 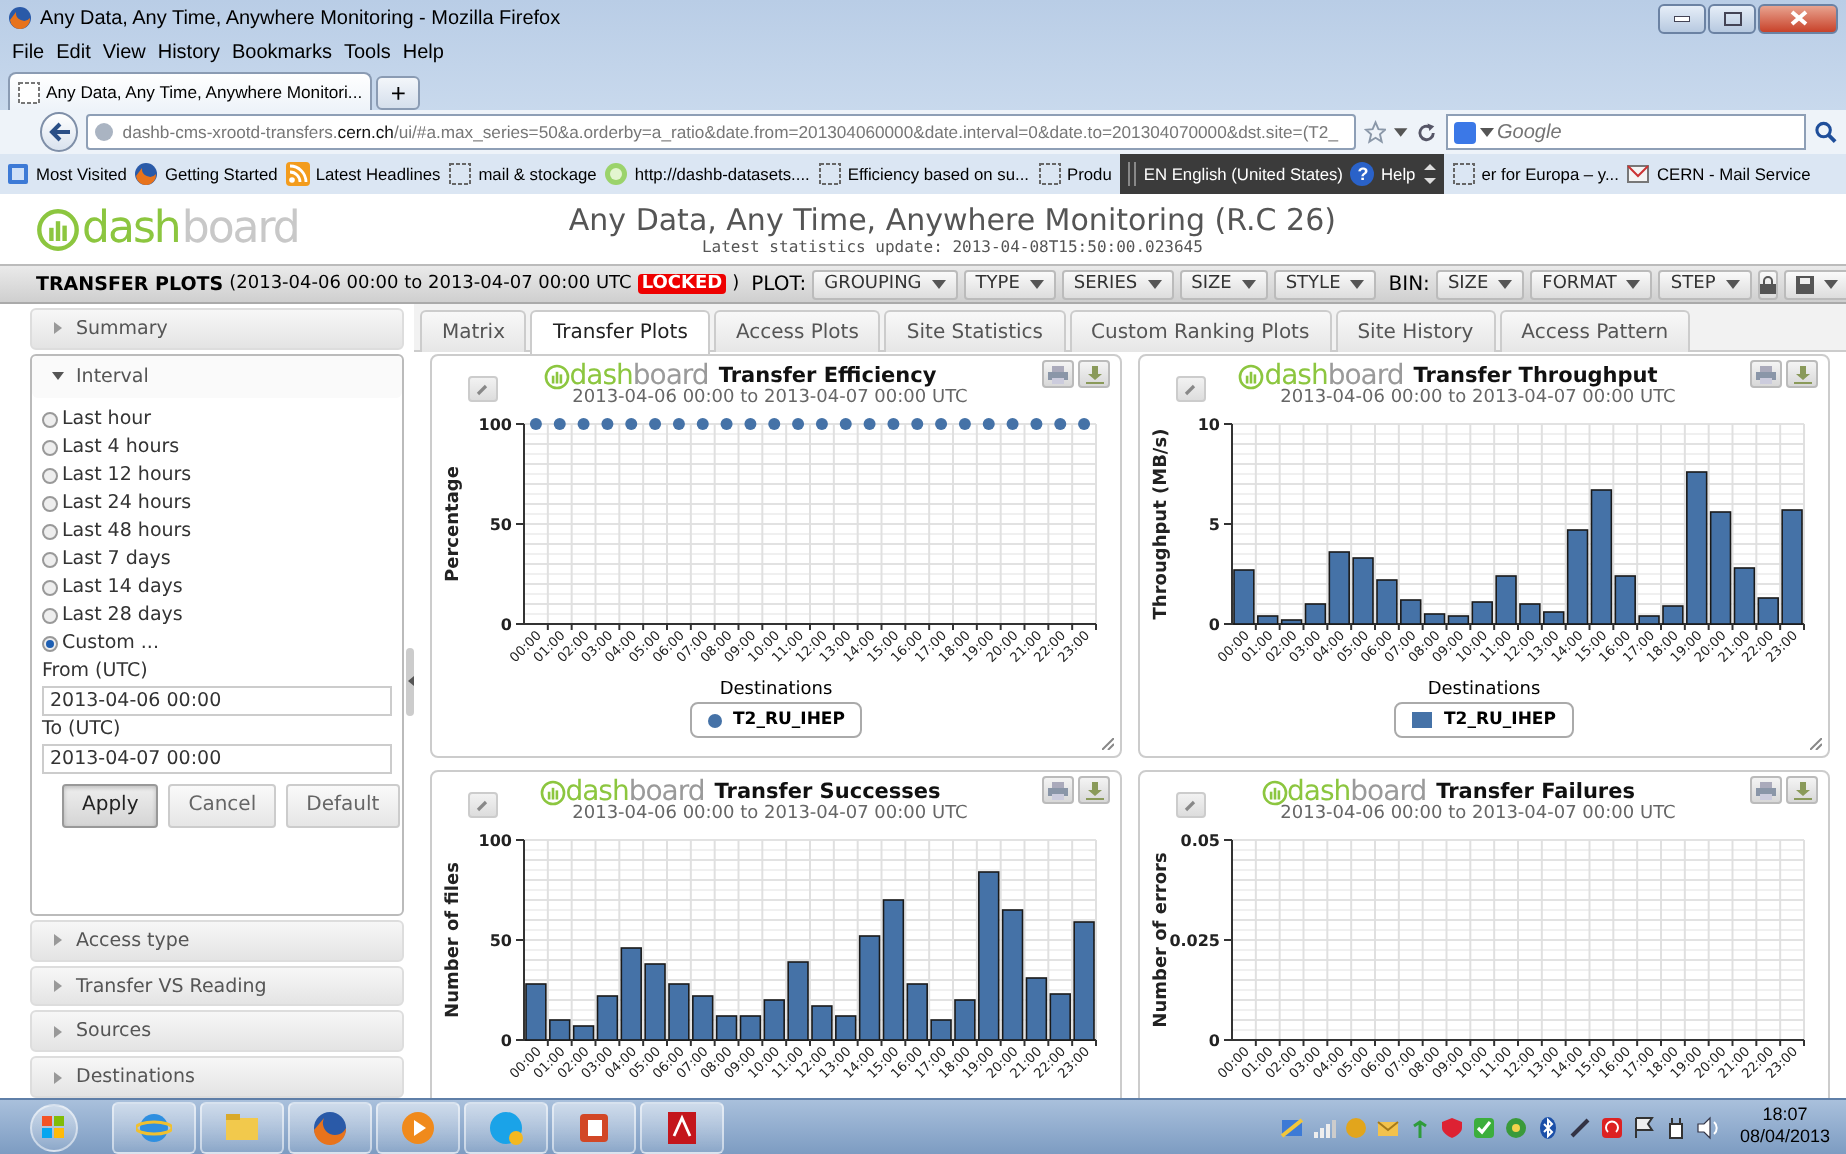 I want to click on tab: Site History, so click(x=1415, y=331).